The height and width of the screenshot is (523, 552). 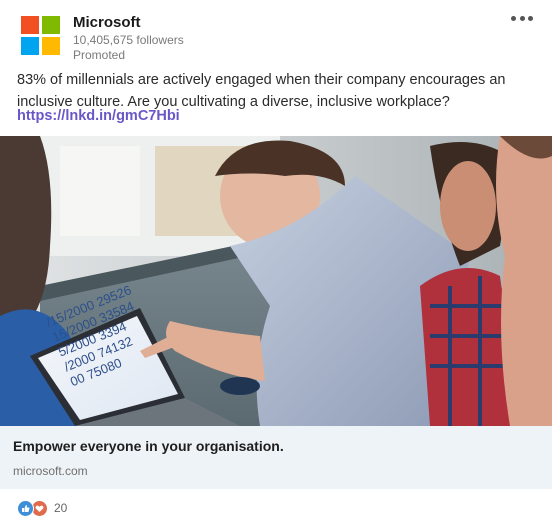 What do you see at coordinates (148, 446) in the screenshot?
I see `link-preview-title: Empower everyone in your organisation.` at bounding box center [148, 446].